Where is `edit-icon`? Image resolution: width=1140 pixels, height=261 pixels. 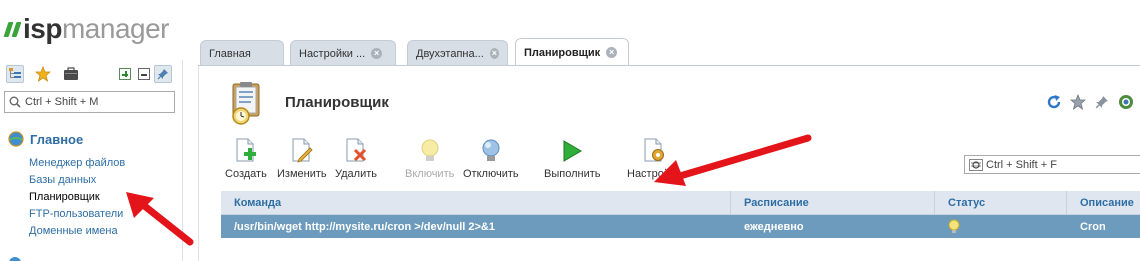 edit-icon is located at coordinates (302, 151).